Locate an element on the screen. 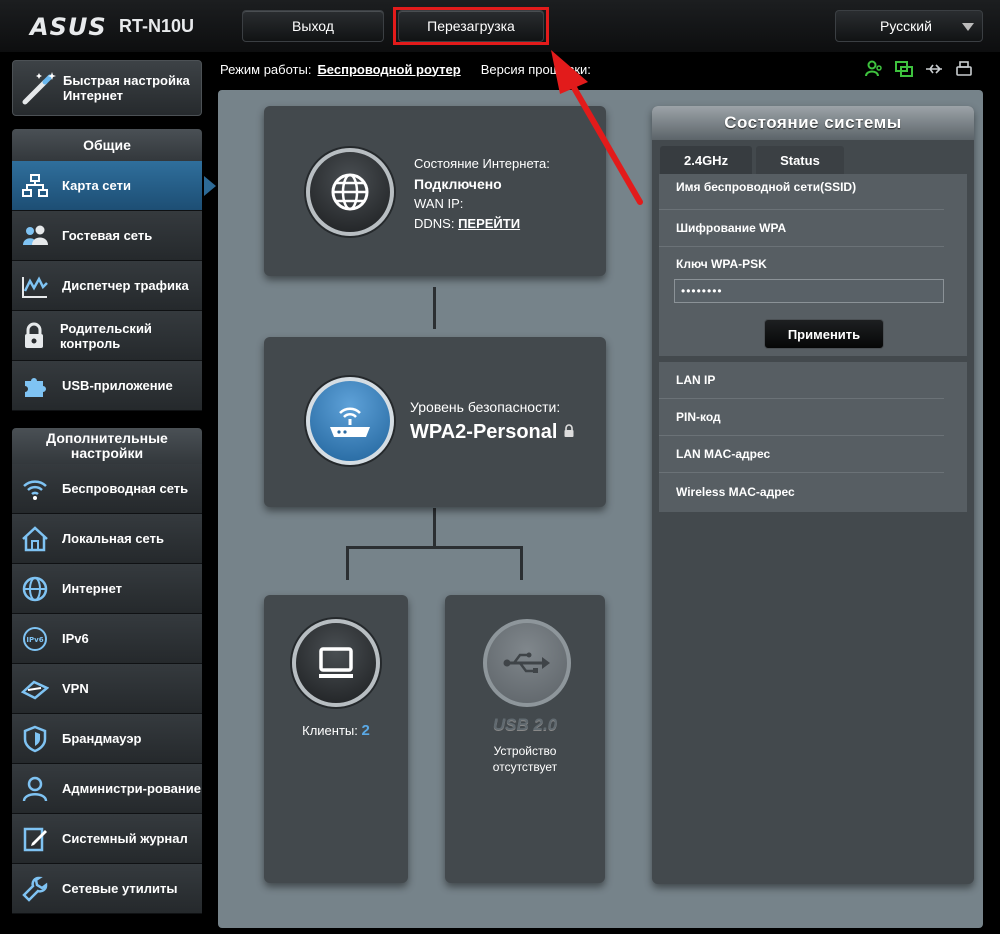 This screenshot has height=934, width=1000. administration-icon is located at coordinates (35, 789).